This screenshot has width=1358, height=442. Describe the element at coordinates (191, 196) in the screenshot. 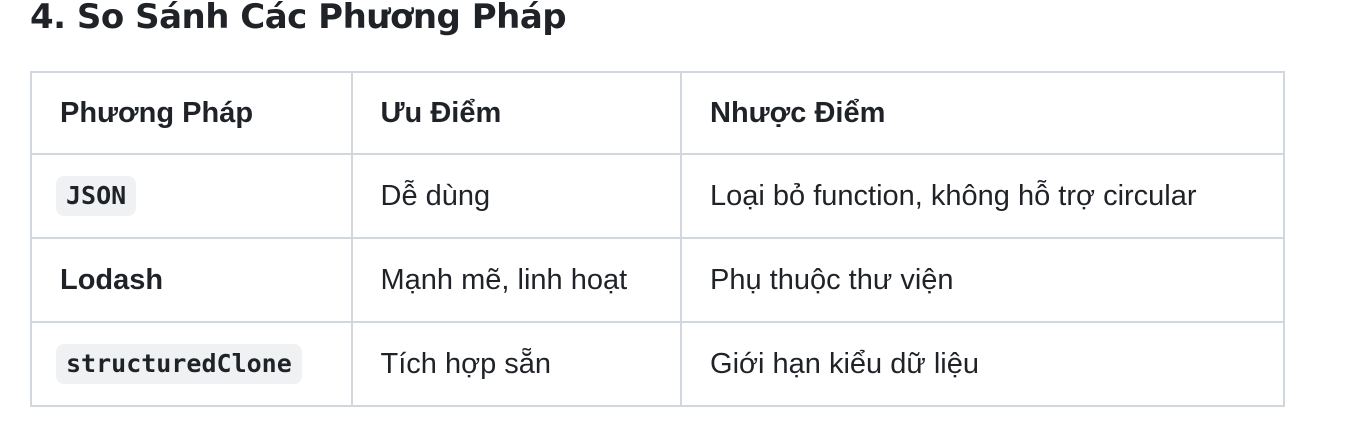

I see `method-cell: JSON` at that location.